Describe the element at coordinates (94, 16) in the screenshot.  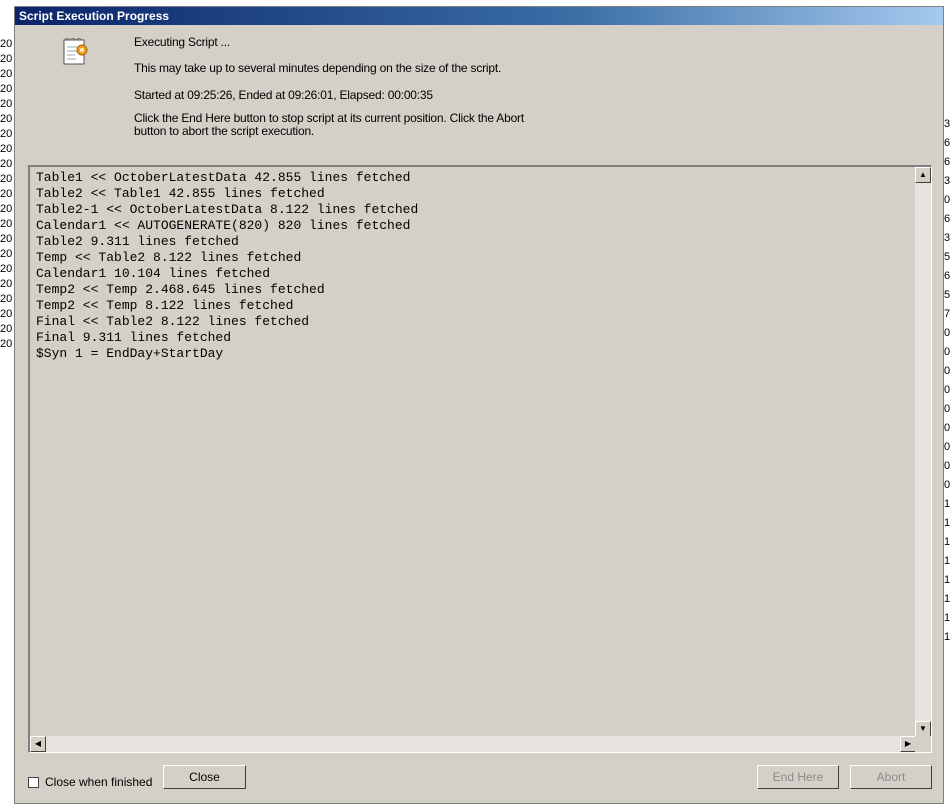
I see `dialog-title: Script Execution Progress` at that location.